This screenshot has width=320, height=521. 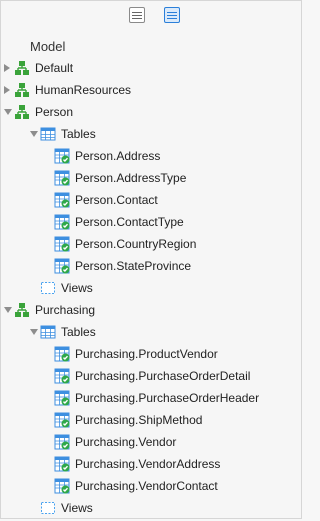 What do you see at coordinates (129, 222) in the screenshot?
I see `tree-table-item-label: Person.ContactType` at bounding box center [129, 222].